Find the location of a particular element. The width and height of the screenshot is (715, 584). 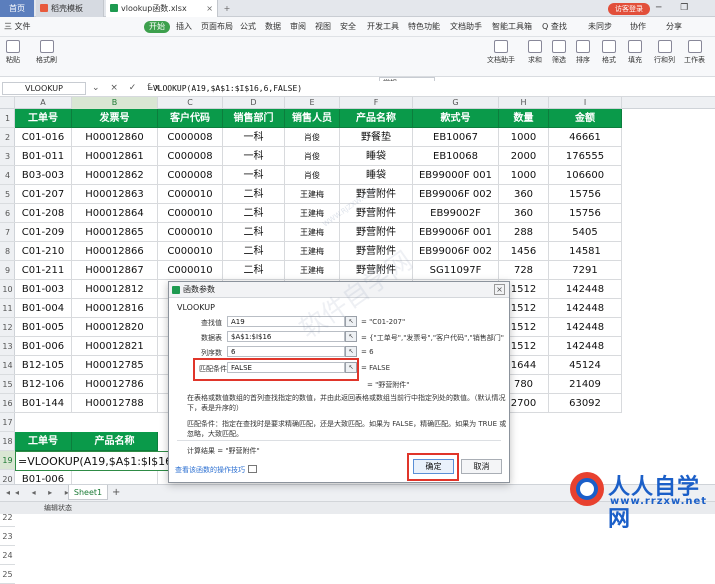

filter-button: 筛选 is located at coordinates (559, 52).